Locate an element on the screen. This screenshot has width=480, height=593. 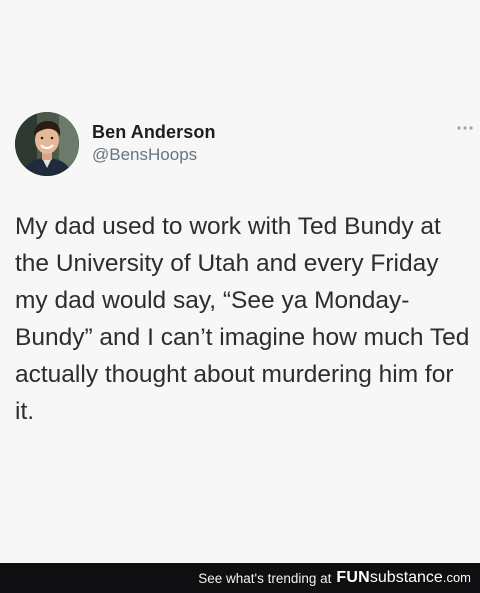
footer-trending-text: See what's trending at is located at coordinates (265, 578).